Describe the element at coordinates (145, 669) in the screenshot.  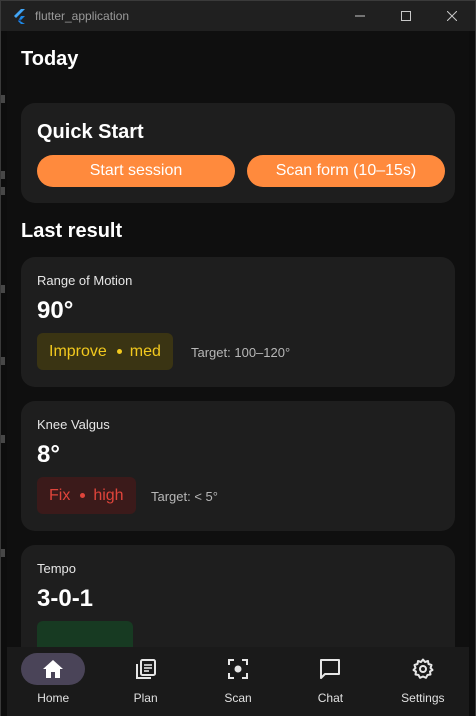
I see `plan-icon` at that location.